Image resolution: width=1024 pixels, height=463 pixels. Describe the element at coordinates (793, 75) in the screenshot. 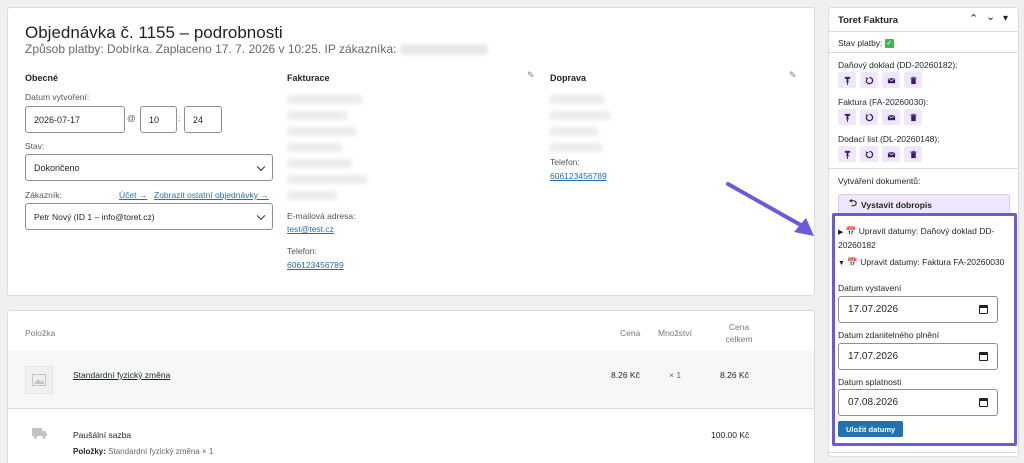

I see `edit-shipping-pencil-icon: ✎` at that location.